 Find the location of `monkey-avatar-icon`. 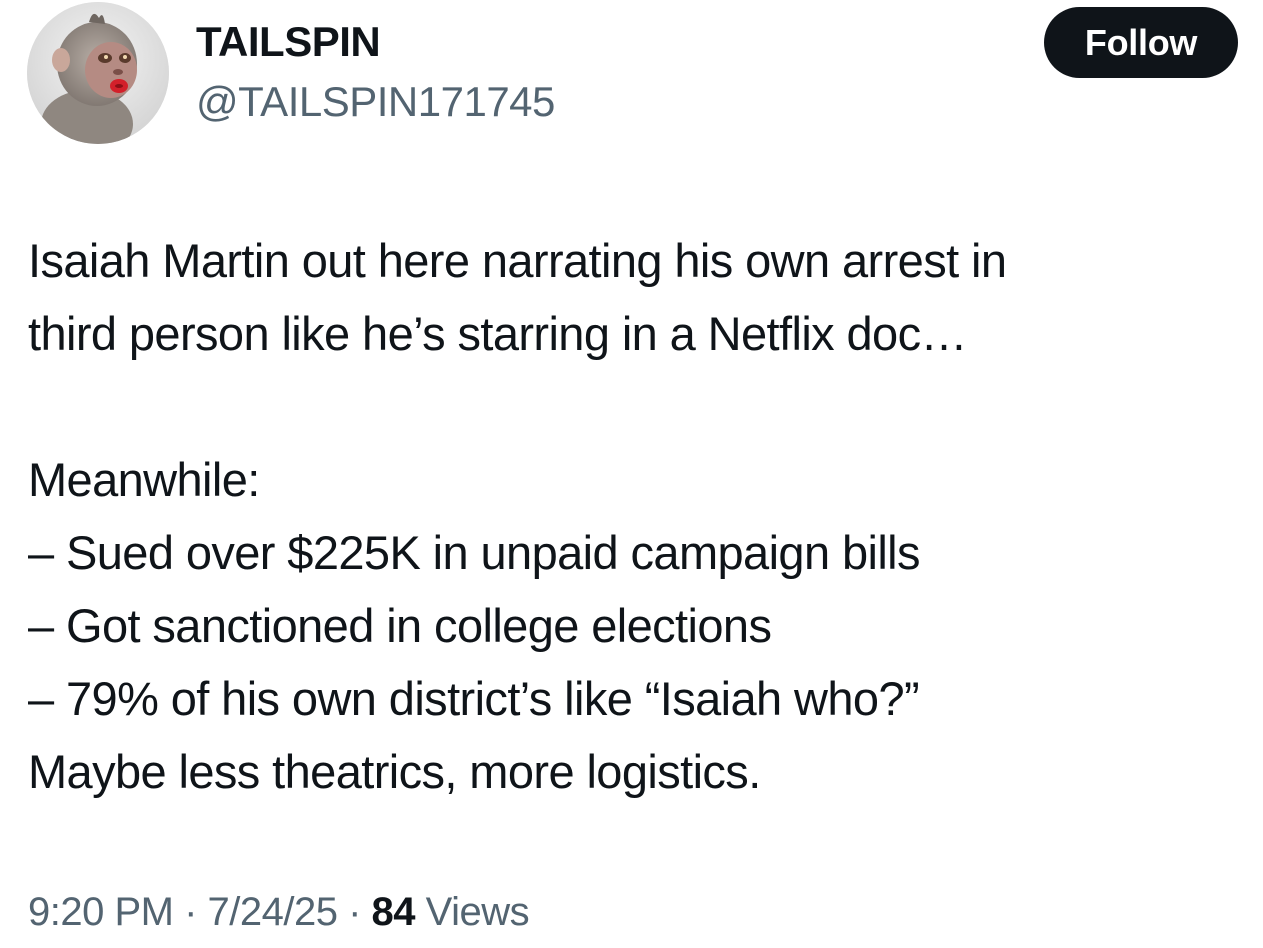

monkey-avatar-icon is located at coordinates (98, 73).